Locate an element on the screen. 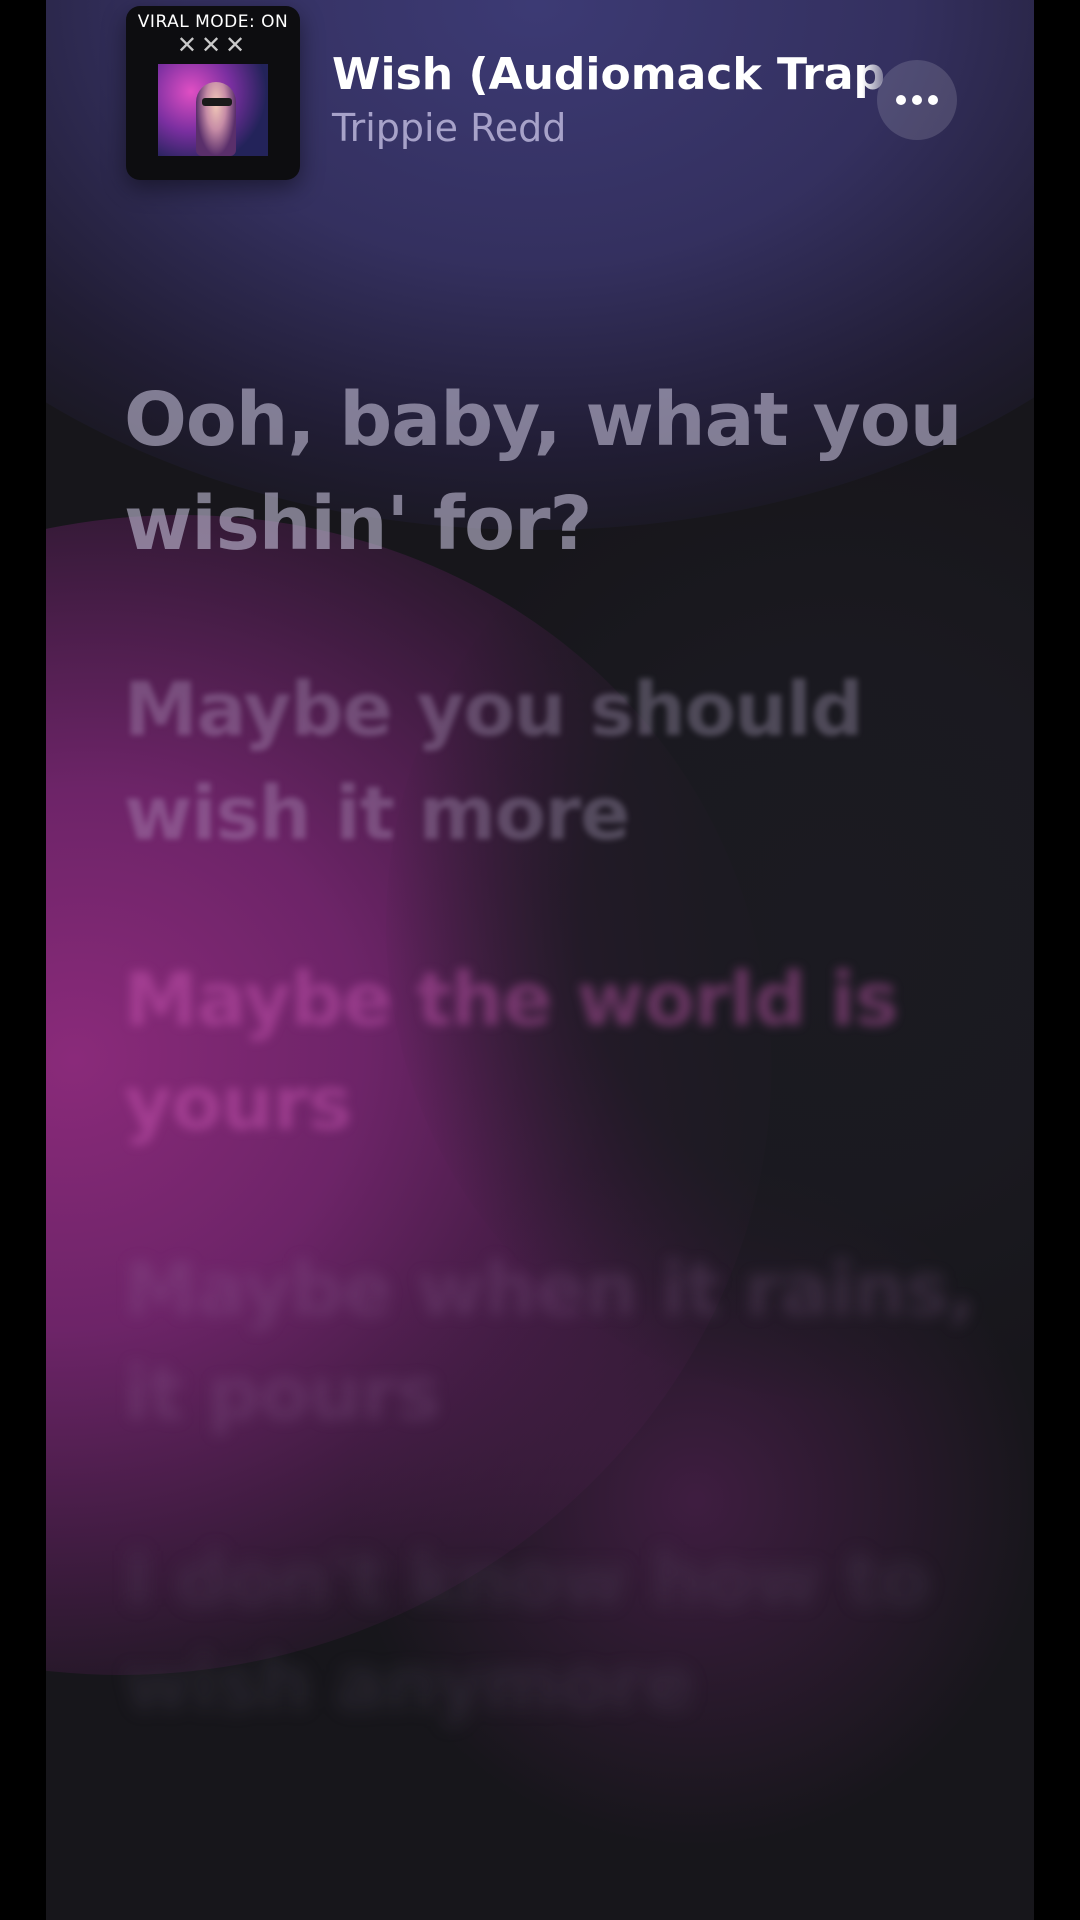 Image resolution: width=1080 pixels, height=1920 pixels. lyric-line: I don't know how to wish anymore is located at coordinates (554, 1632).